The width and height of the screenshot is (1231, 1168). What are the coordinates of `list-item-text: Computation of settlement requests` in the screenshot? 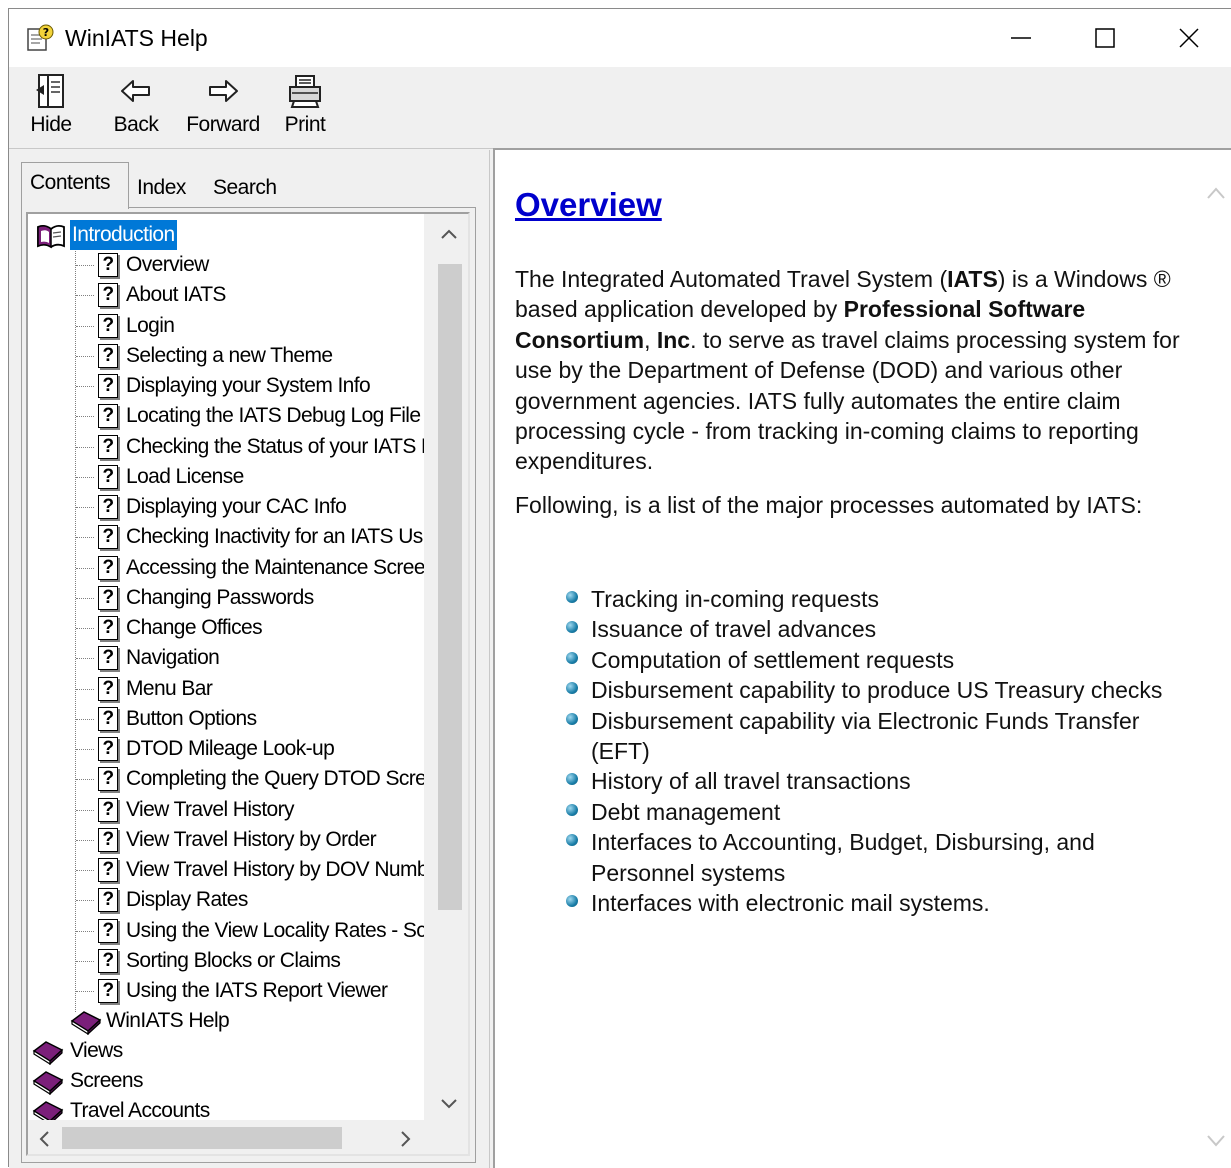 It's located at (773, 659).